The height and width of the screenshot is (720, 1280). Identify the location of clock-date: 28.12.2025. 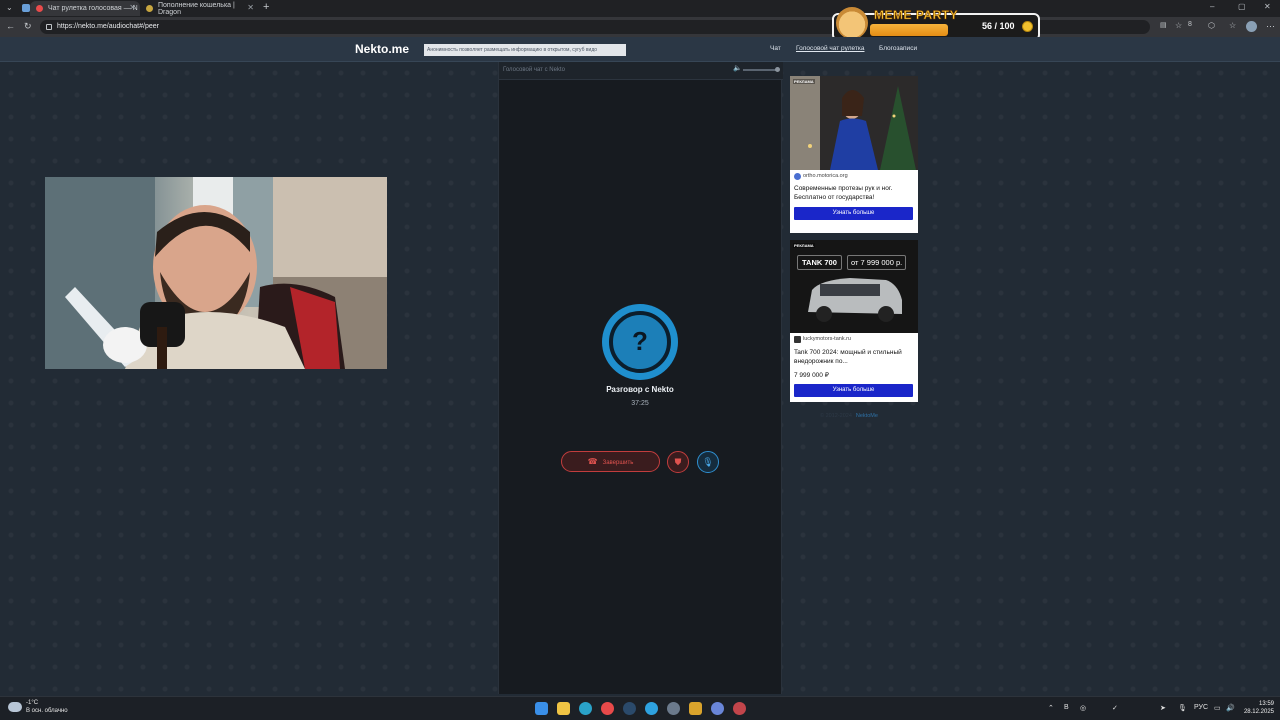
(1258, 712).